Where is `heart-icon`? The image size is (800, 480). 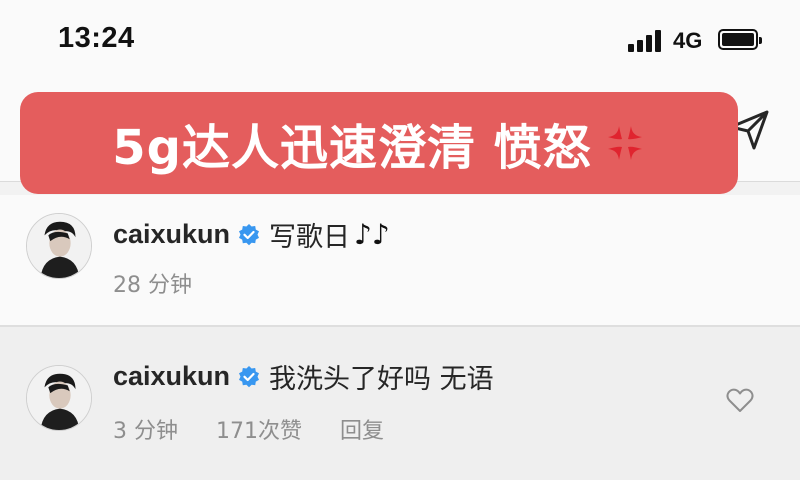 heart-icon is located at coordinates (740, 400).